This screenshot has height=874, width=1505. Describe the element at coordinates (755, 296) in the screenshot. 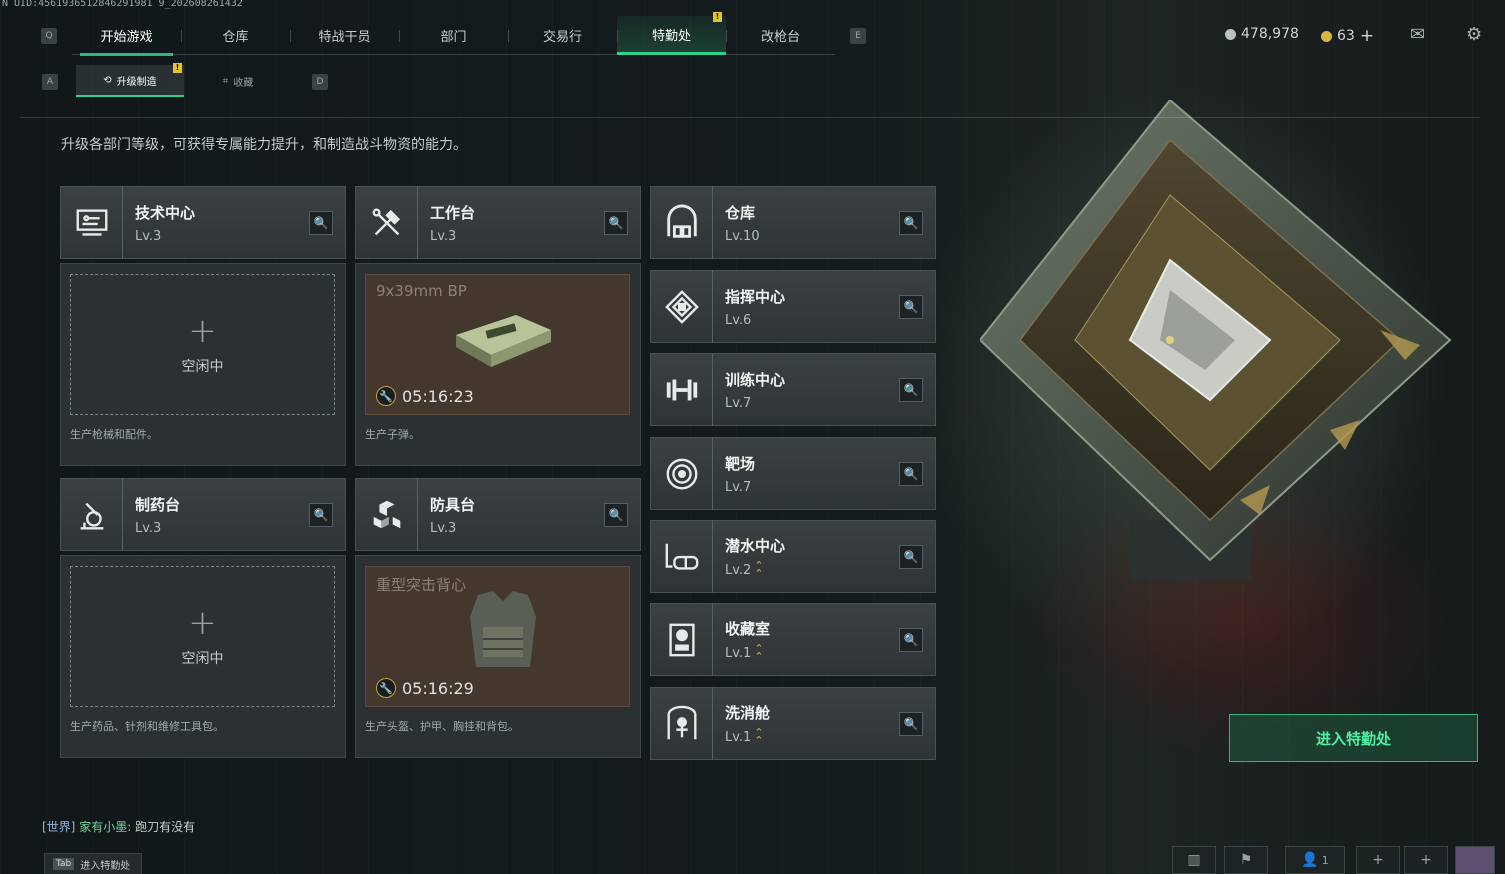

I see `facility-name: 指挥中心` at that location.